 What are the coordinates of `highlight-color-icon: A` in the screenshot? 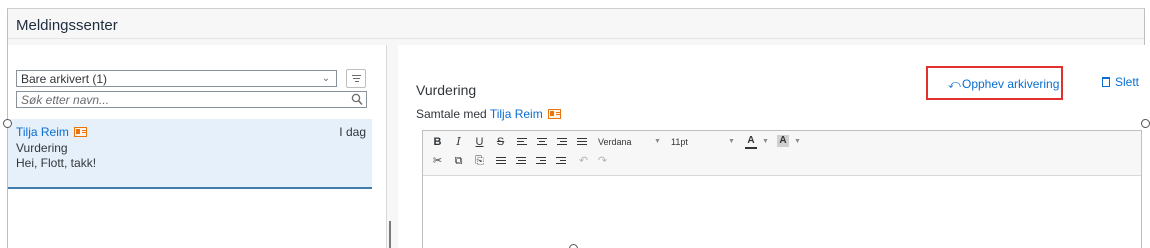 It's located at (783, 141).